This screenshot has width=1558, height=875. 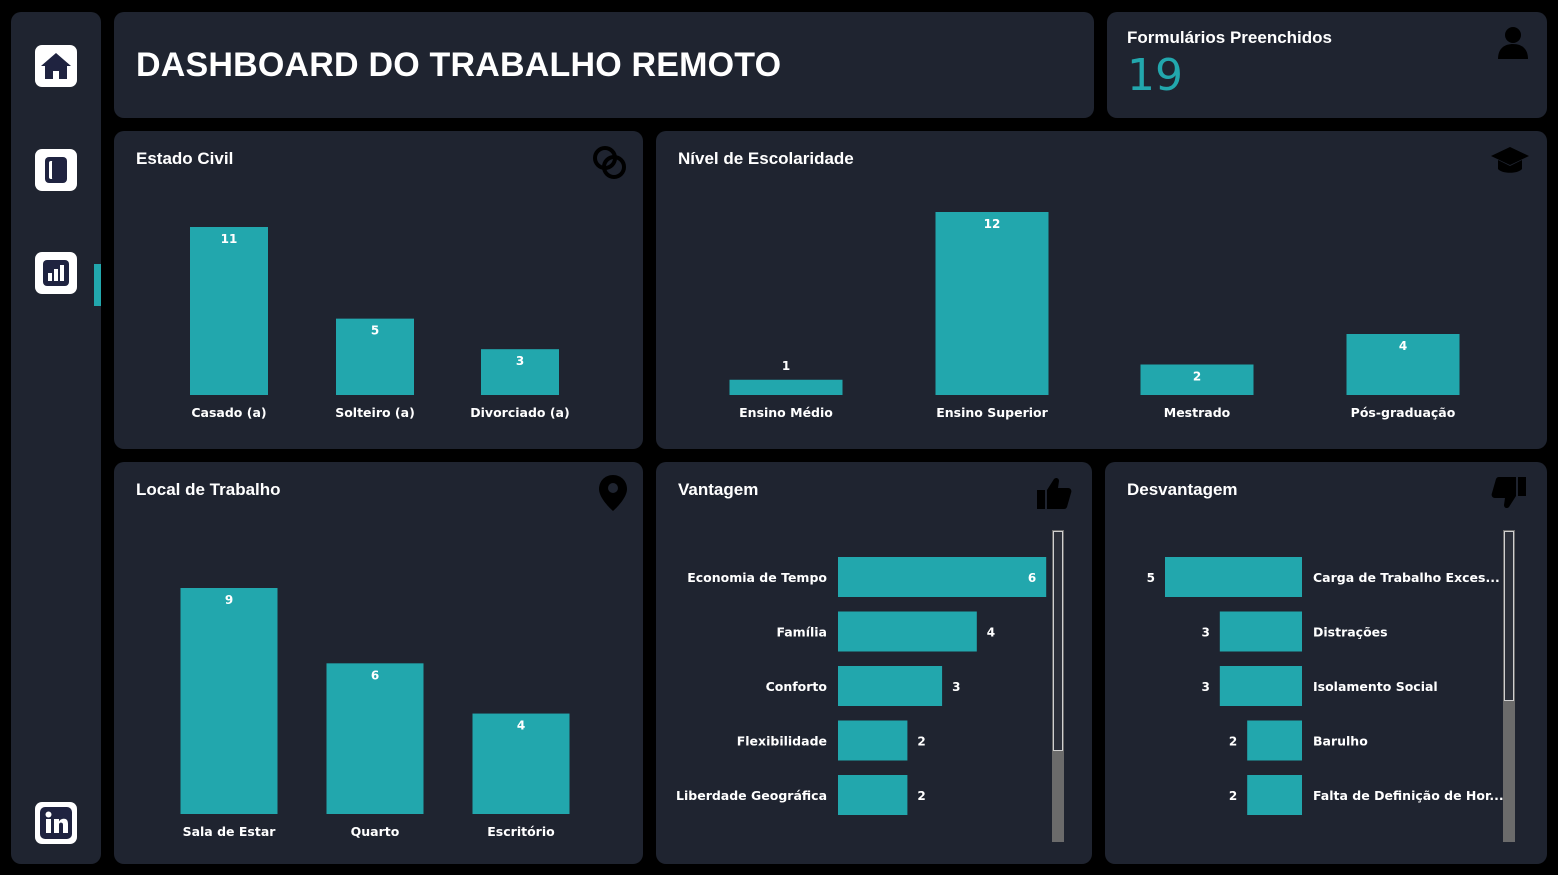 What do you see at coordinates (1274, 795) in the screenshot?
I see `bar-falta-de-definicao-de-hor` at bounding box center [1274, 795].